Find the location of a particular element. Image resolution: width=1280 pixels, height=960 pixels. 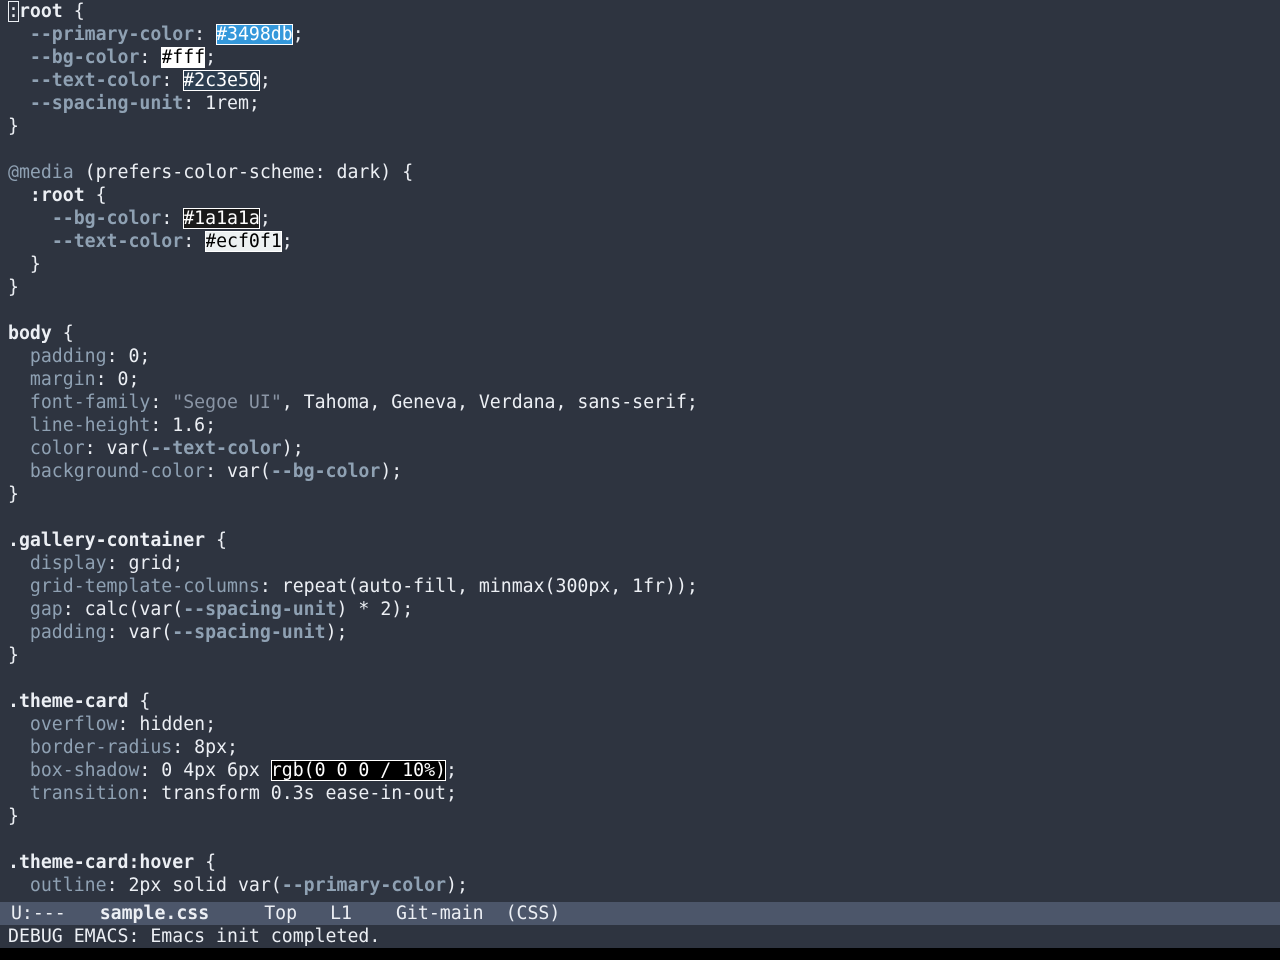

code-line: padding: 0; is located at coordinates (640, 356).